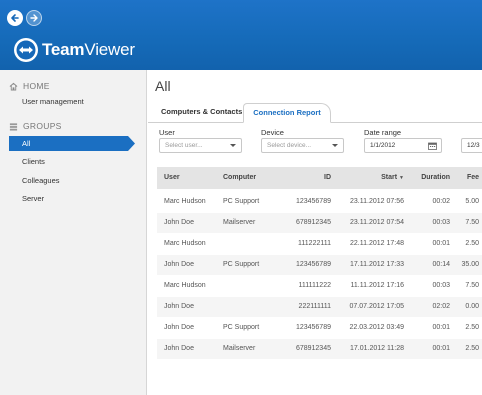  I want to click on home-section: HOME, so click(29, 86).